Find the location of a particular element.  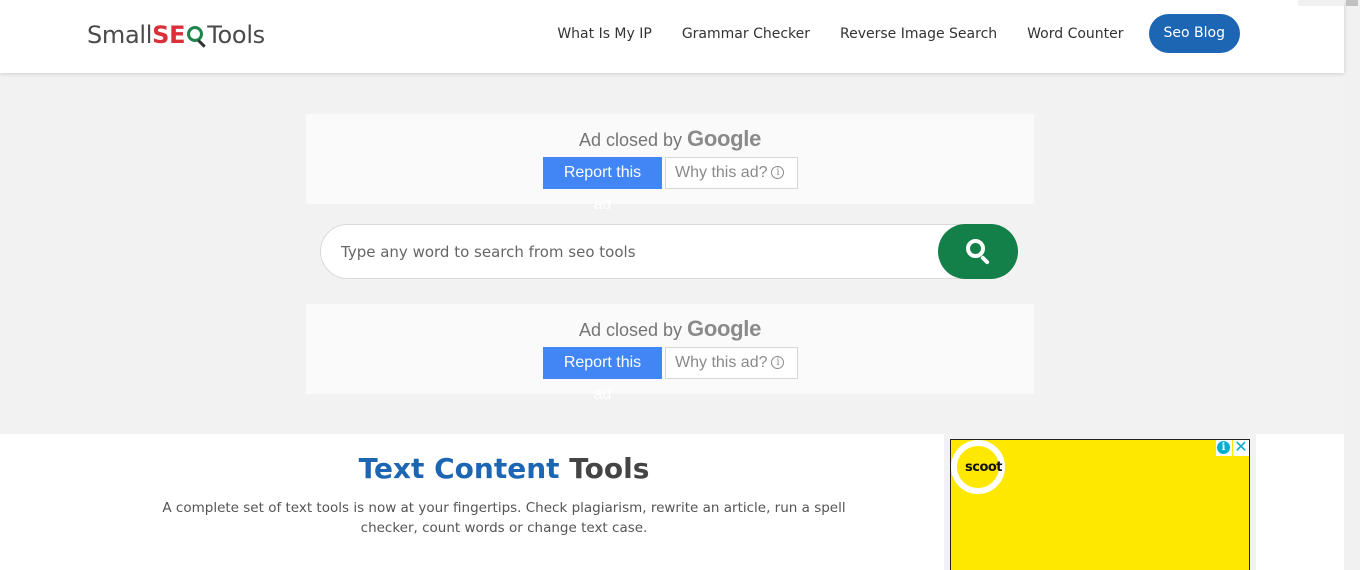

nav-what-is-my-ip: What Is My IP is located at coordinates (604, 34).